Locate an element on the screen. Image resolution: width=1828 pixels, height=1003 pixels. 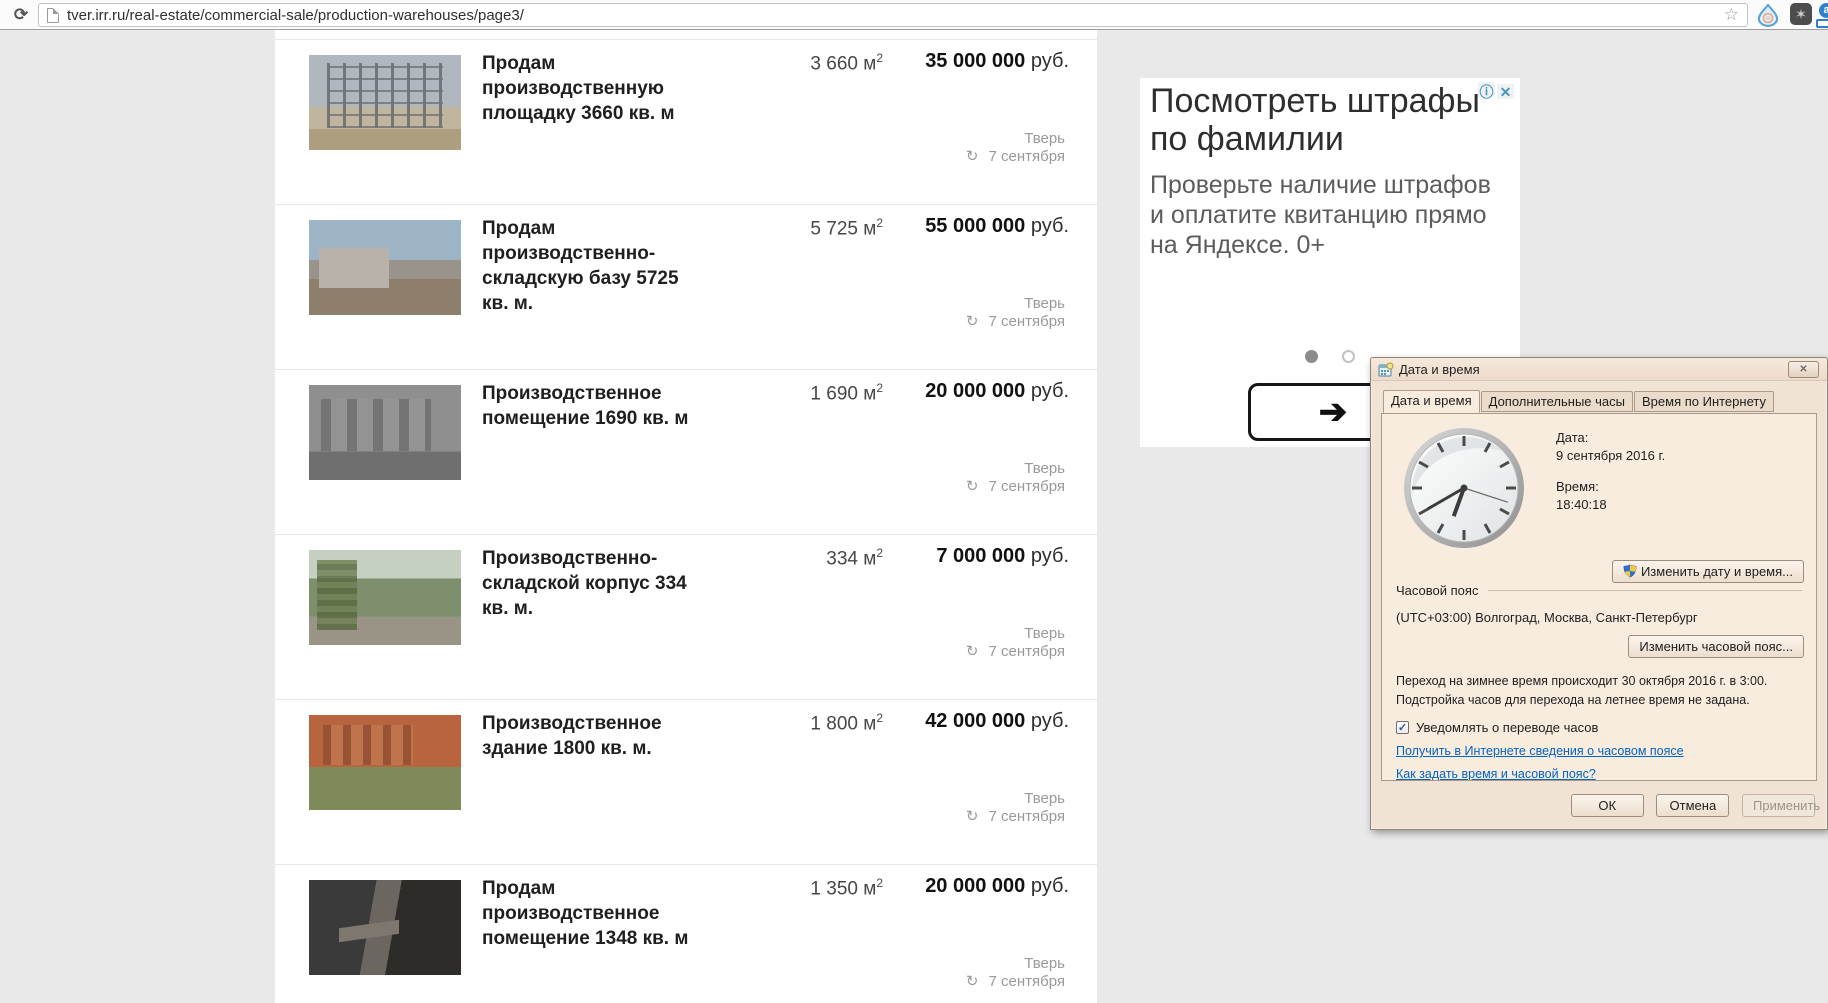
page-icon is located at coordinates (53, 15).